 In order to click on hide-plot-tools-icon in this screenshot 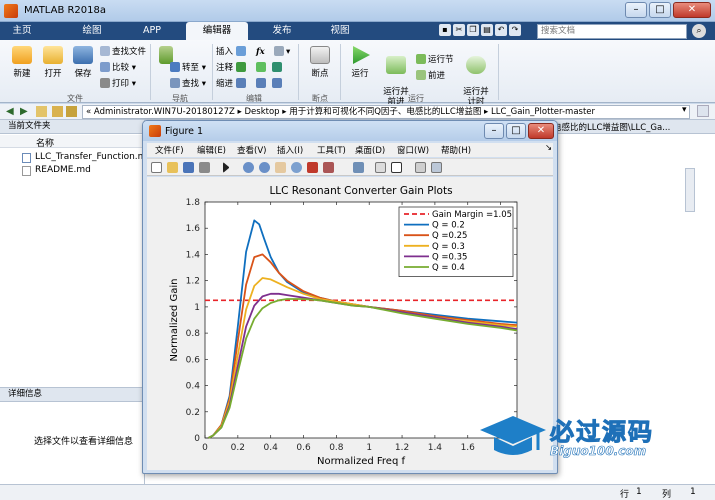, I will do `click(420, 167)`.